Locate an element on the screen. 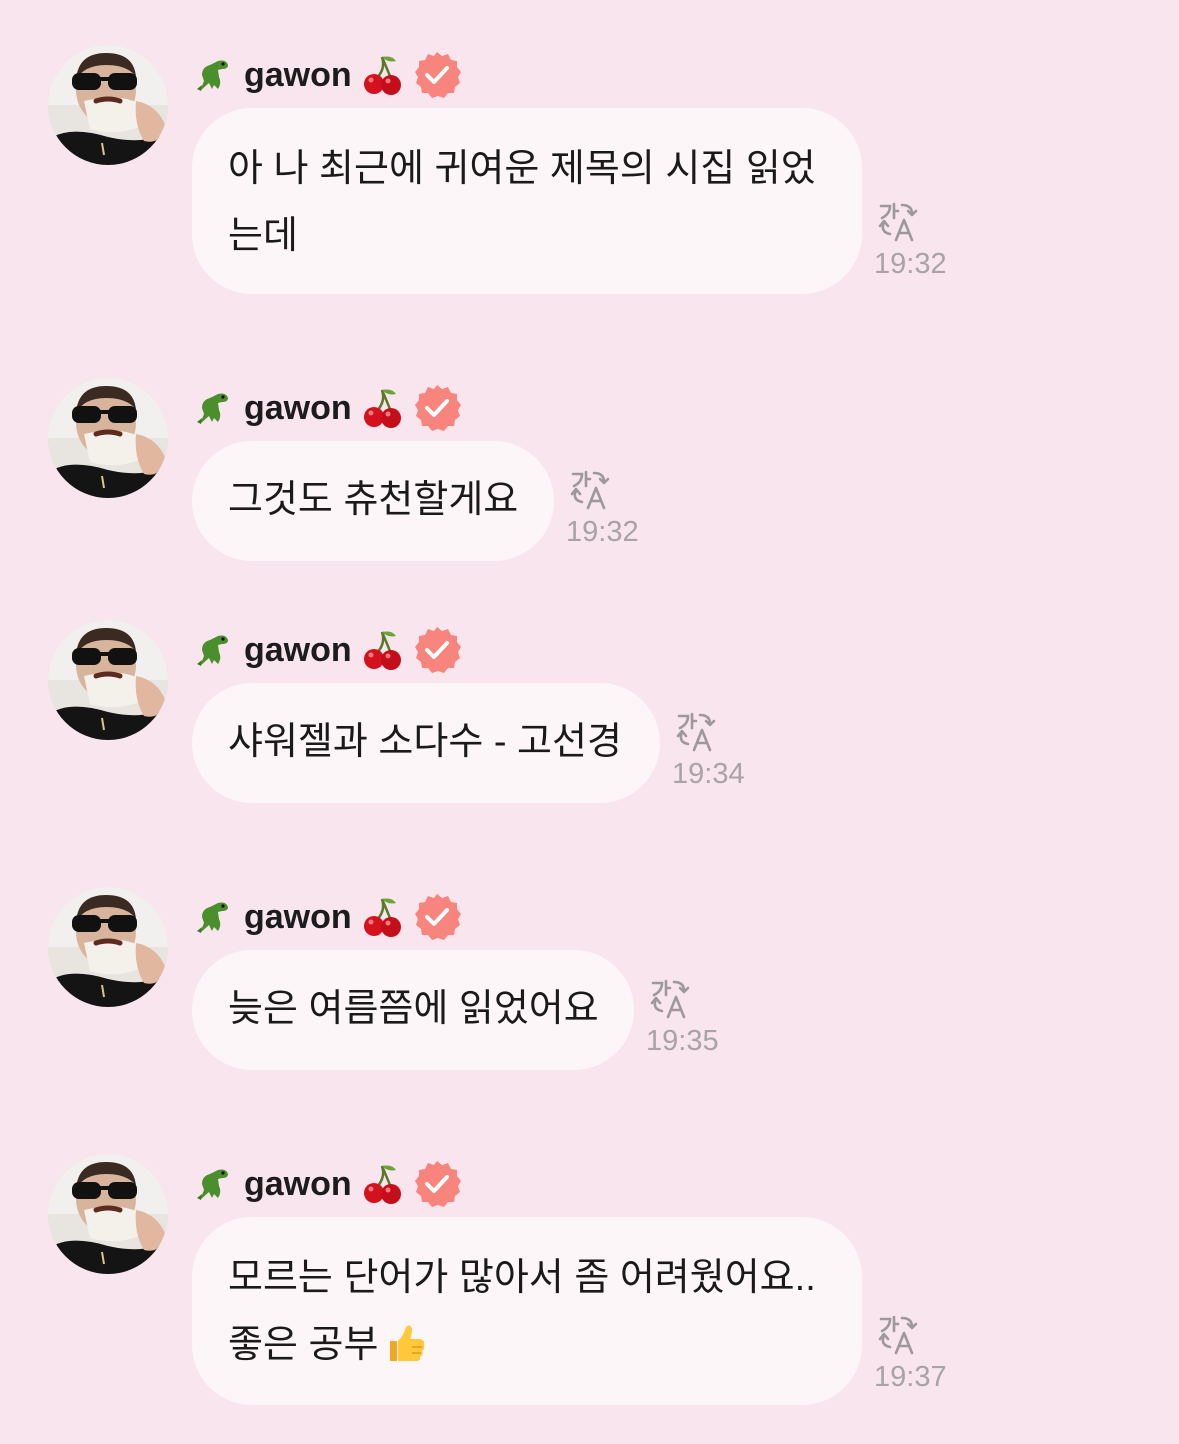 This screenshot has height=1444, width=1179. message-bubble: 샤워젤과 소다수 - 고선경 is located at coordinates (426, 743).